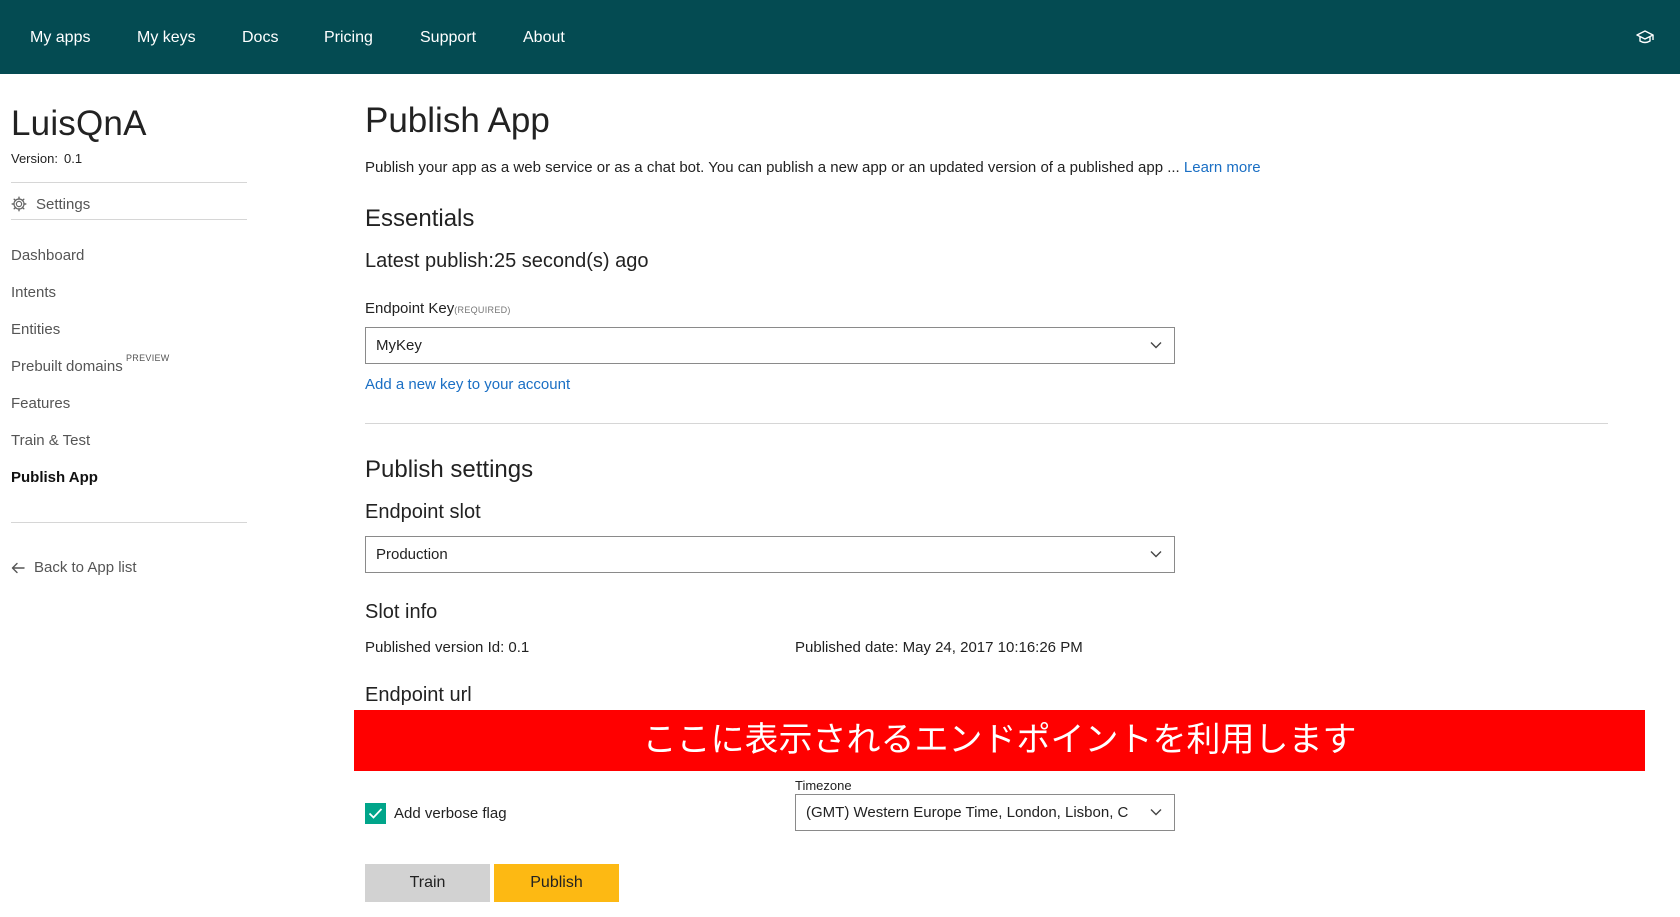 The width and height of the screenshot is (1680, 917). I want to click on add-new-key-link: Add a new key to your account, so click(467, 384).